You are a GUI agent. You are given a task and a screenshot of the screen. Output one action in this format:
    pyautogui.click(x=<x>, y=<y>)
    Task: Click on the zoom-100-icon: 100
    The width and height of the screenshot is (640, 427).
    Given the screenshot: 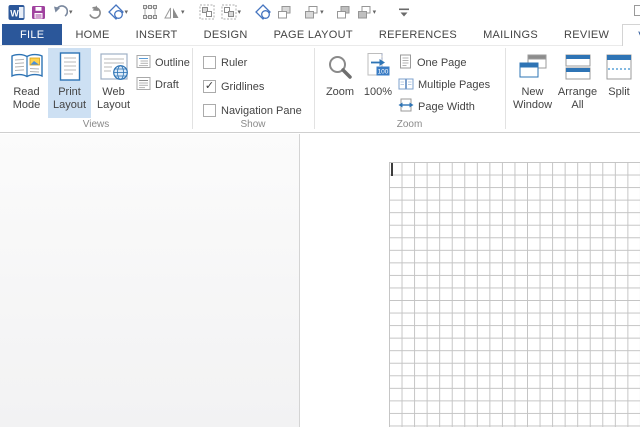 What is the action you would take?
    pyautogui.click(x=378, y=67)
    